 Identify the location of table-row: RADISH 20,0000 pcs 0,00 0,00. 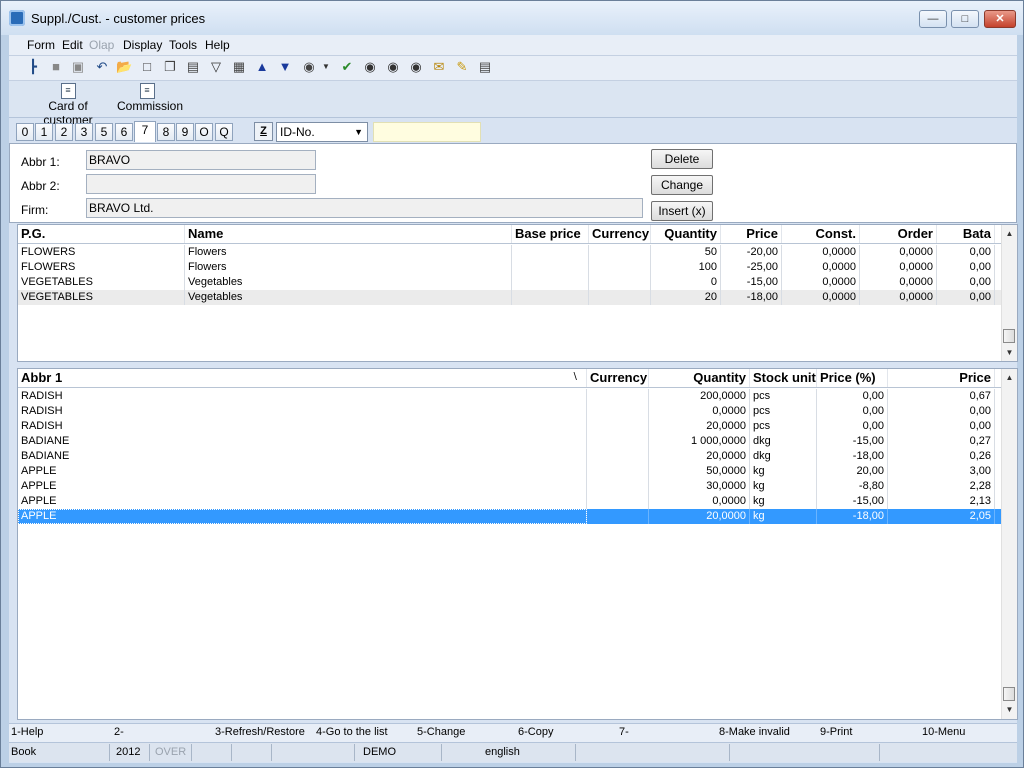
(510, 426).